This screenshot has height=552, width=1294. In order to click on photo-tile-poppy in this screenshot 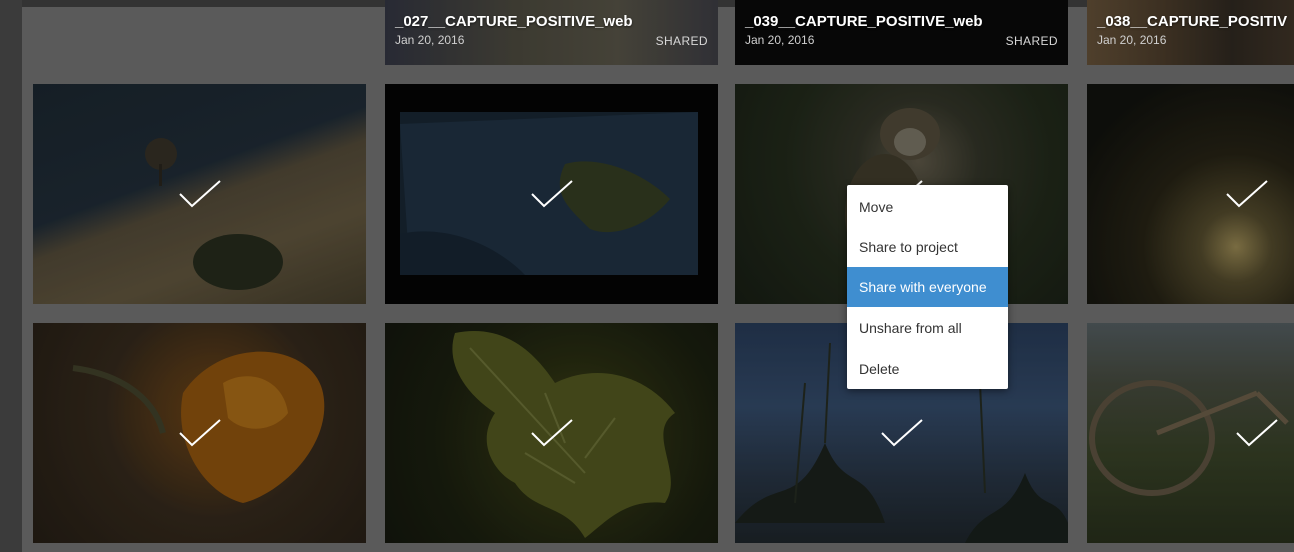, I will do `click(199, 433)`.